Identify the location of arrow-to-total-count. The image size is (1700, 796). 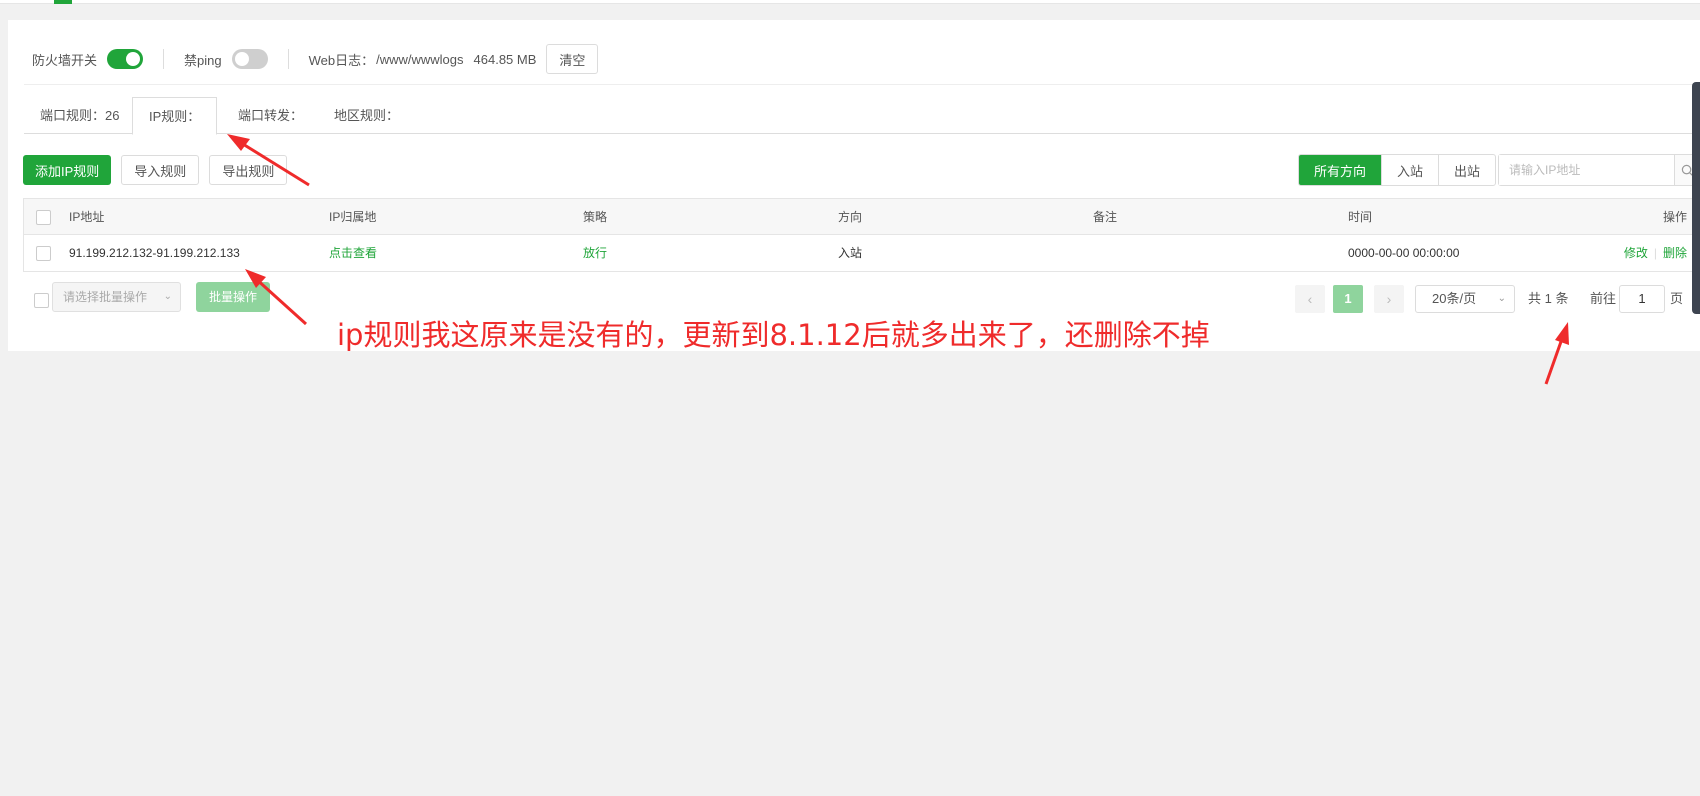
(1556, 353).